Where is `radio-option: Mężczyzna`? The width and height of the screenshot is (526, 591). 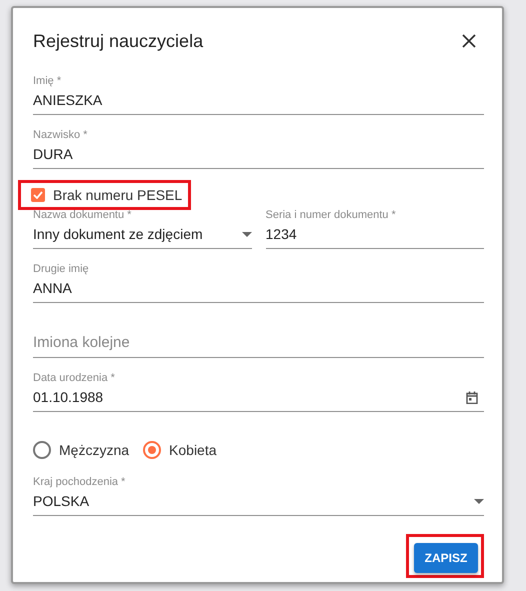 radio-option: Mężczyzna is located at coordinates (81, 450).